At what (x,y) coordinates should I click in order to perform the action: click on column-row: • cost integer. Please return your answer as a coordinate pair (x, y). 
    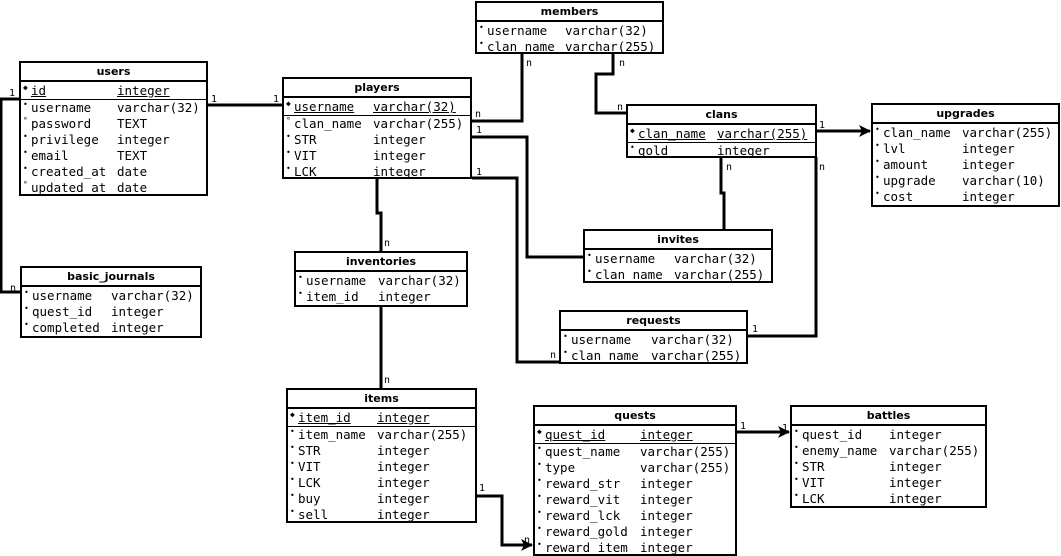
    Looking at the image, I should click on (965, 197).